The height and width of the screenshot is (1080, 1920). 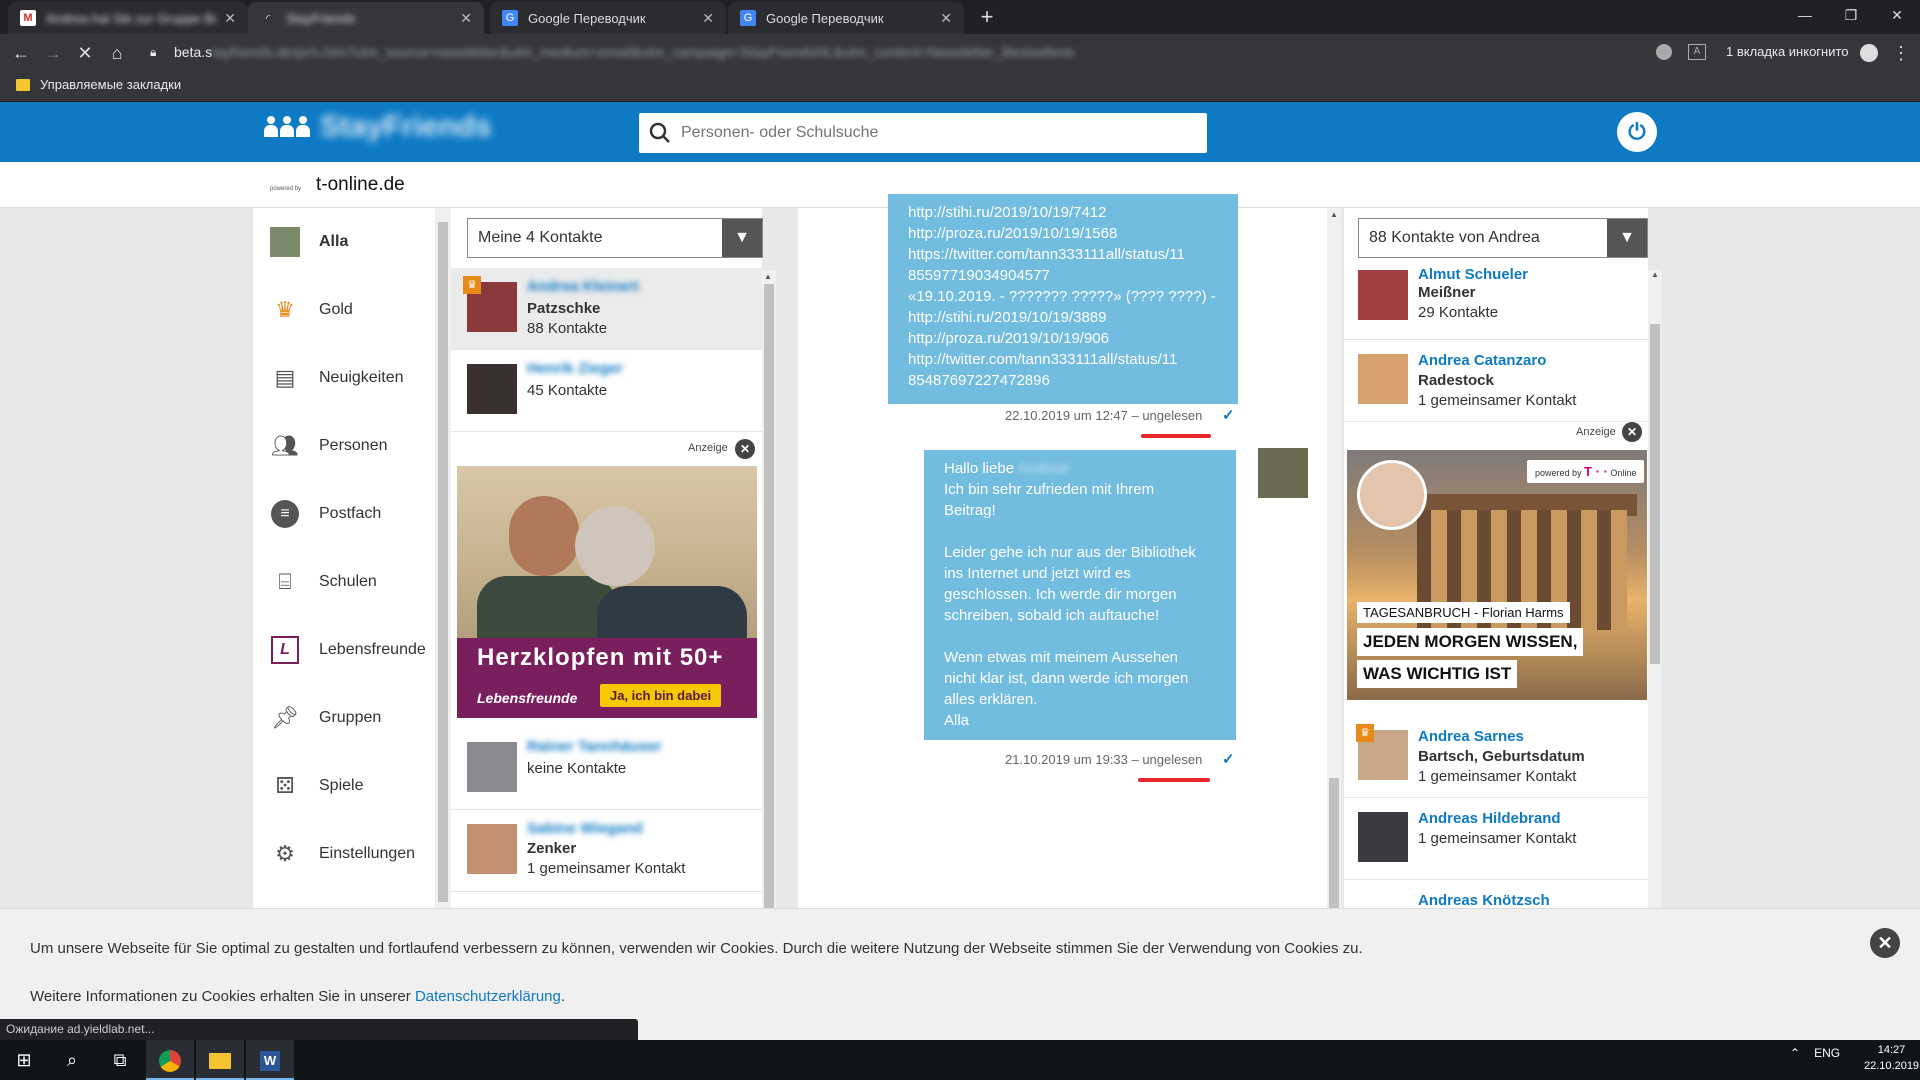 What do you see at coordinates (1503, 238) in the screenshot?
I see `friend-contacts-dropdown: 88 Kontakte von Andrea ▼` at bounding box center [1503, 238].